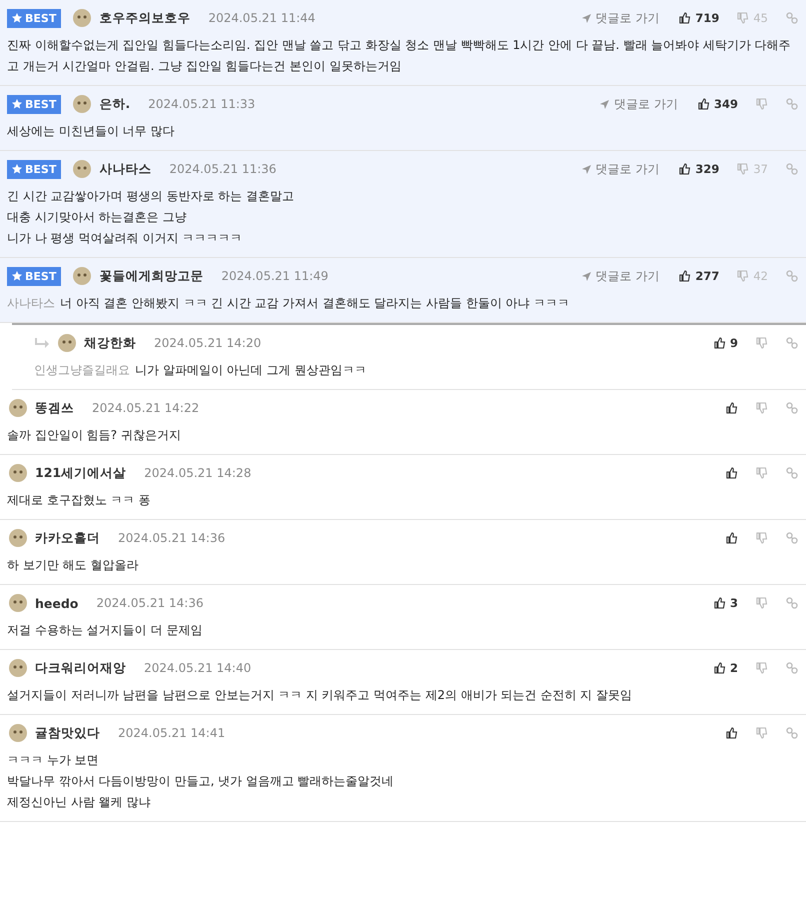  I want to click on nickname: 카카오홀더, so click(67, 538).